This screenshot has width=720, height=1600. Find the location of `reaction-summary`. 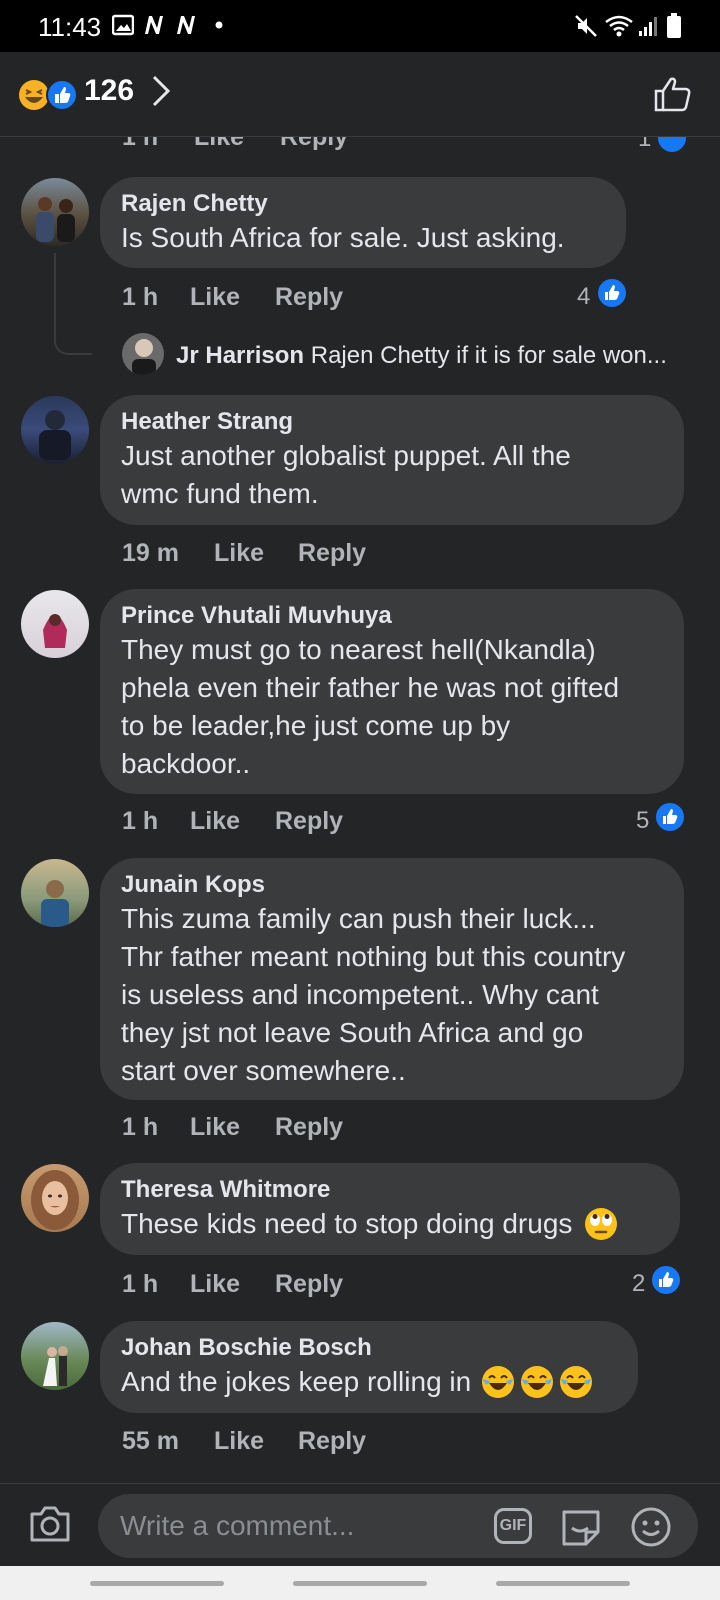

reaction-summary is located at coordinates (48, 94).